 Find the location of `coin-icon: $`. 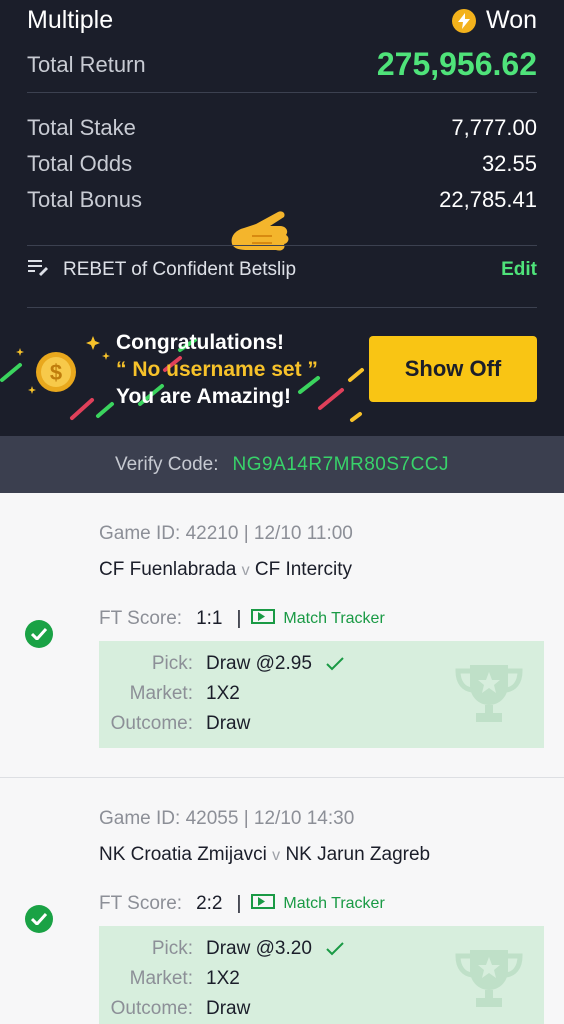

coin-icon: $ is located at coordinates (56, 374).